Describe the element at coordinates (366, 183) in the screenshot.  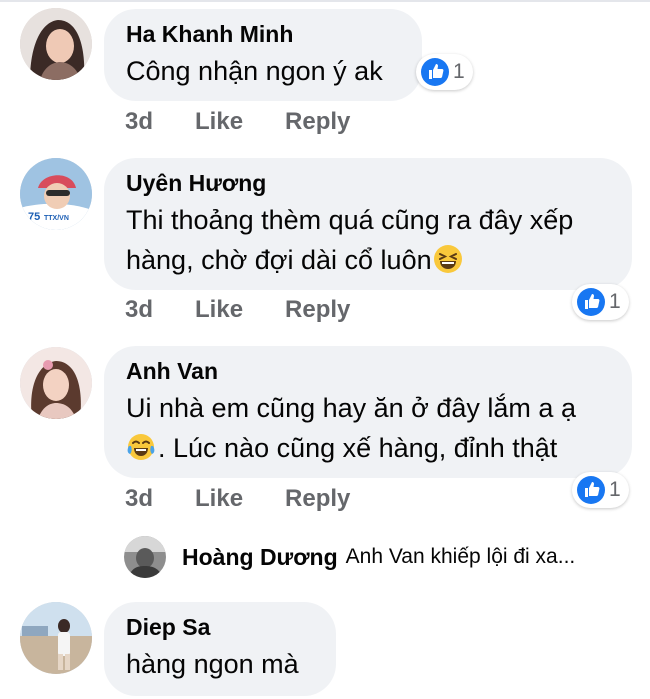
I see `commenter-name: Uyên Hương` at that location.